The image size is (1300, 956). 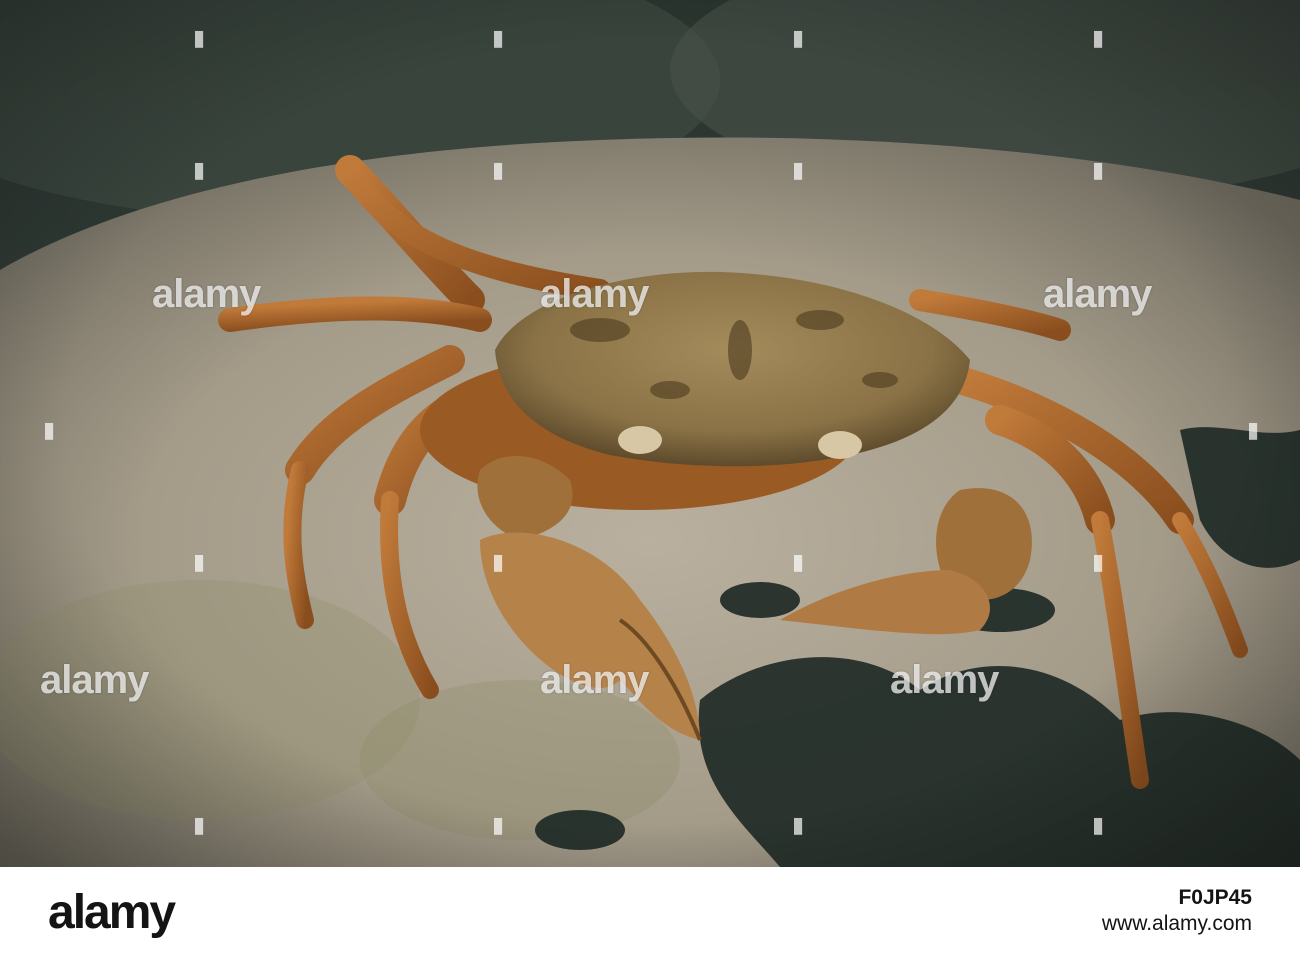 What do you see at coordinates (112, 912) in the screenshot?
I see `alamy-logo: alamy` at bounding box center [112, 912].